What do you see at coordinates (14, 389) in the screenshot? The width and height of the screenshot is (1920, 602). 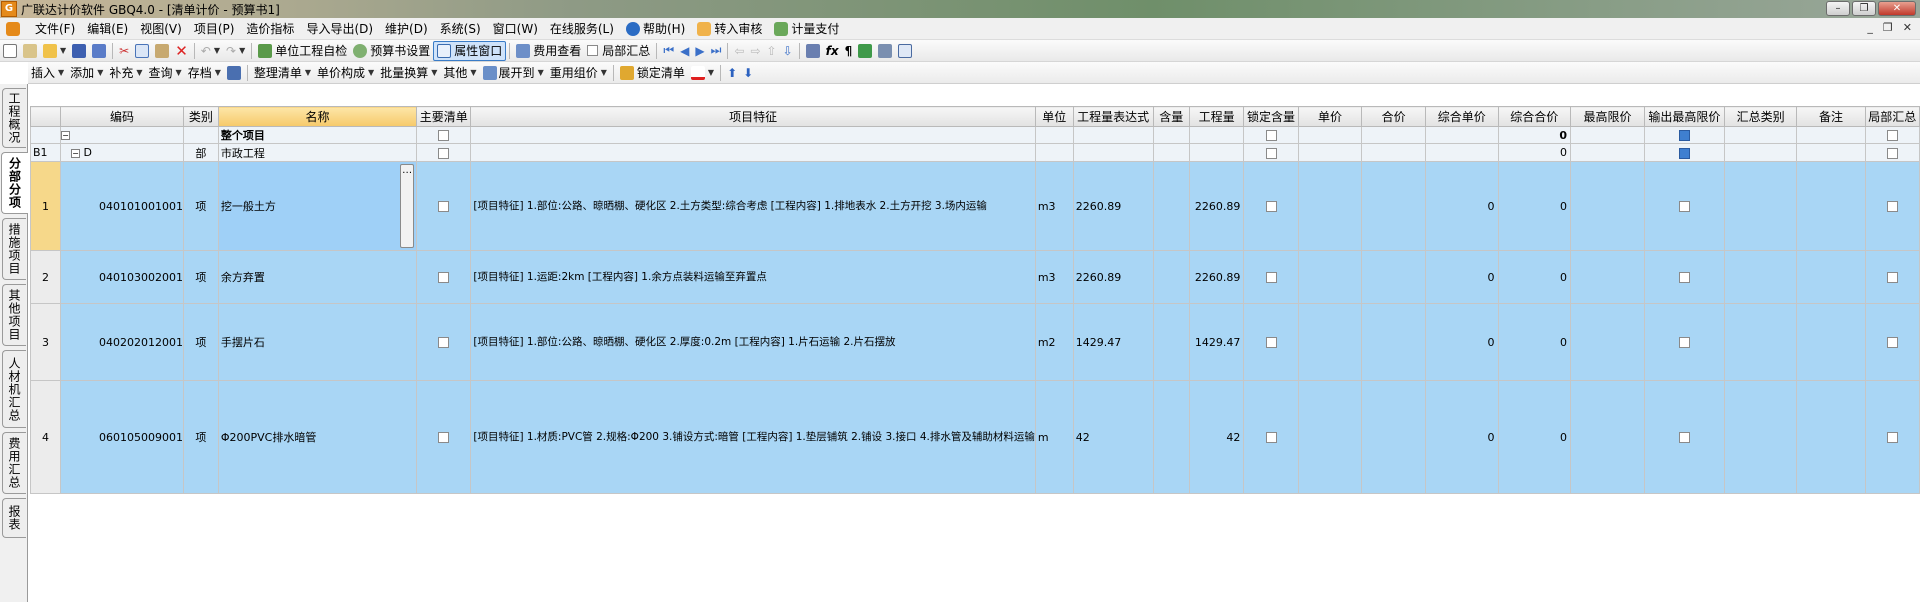 I see `tab-labor-material-summary: 人材机汇总` at bounding box center [14, 389].